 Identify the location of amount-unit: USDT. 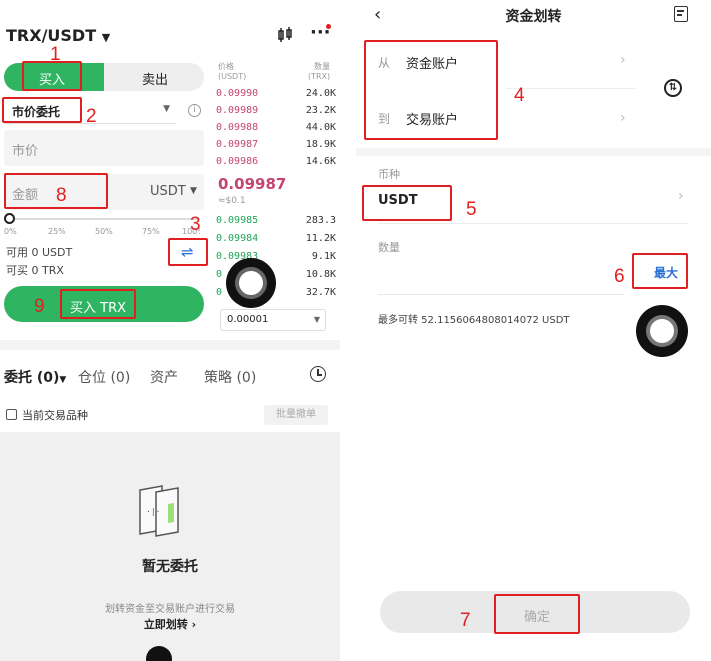
(168, 191).